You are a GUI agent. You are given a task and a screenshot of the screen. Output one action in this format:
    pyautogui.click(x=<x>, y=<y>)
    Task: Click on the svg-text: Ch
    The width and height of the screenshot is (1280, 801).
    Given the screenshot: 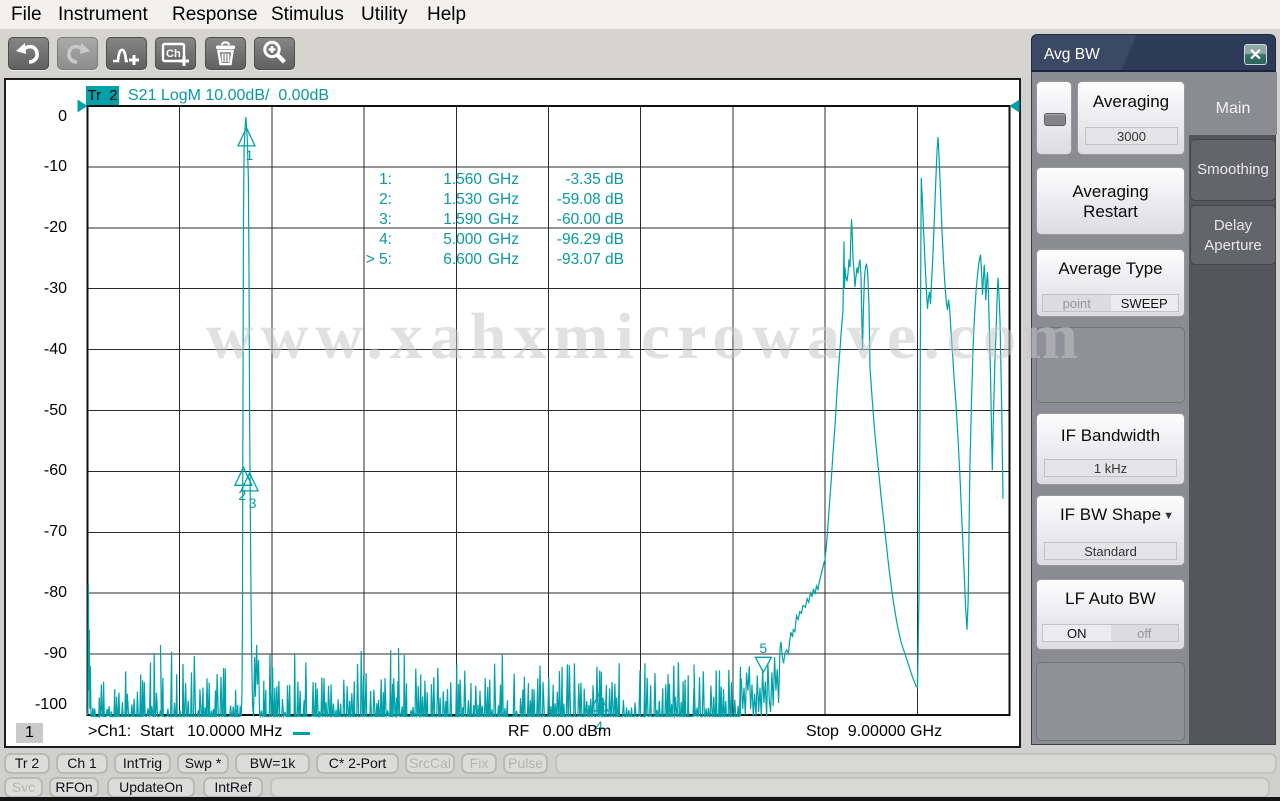 What is the action you would take?
    pyautogui.click(x=173, y=54)
    